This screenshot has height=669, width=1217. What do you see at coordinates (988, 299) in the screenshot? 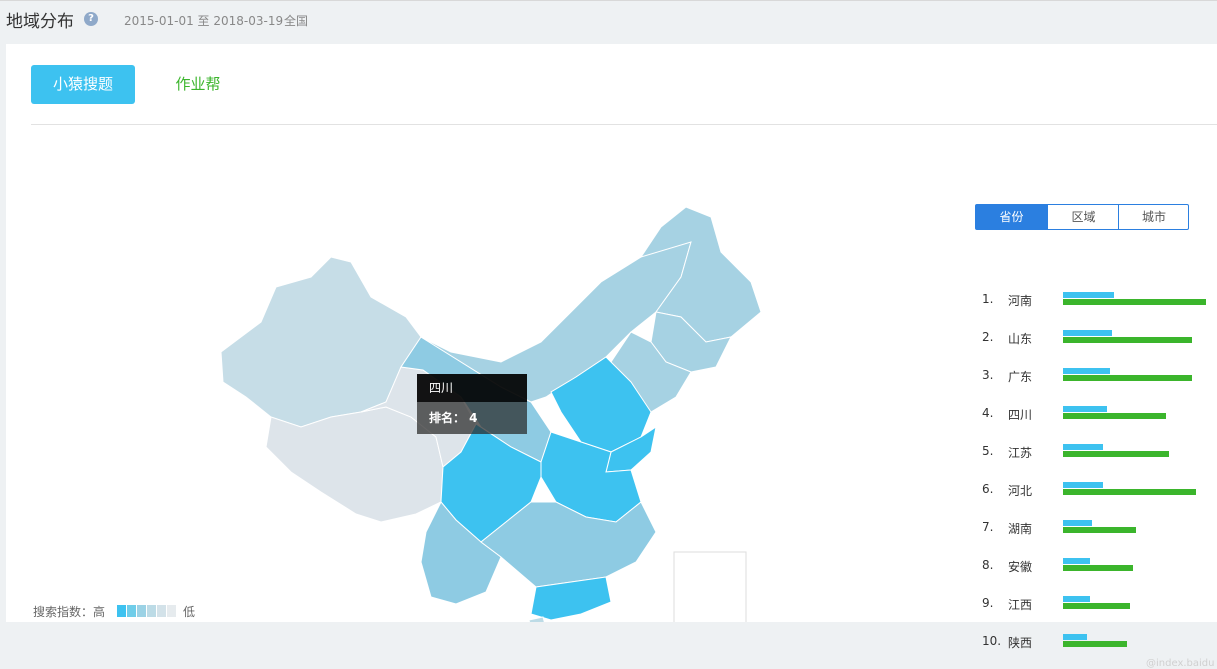
I see `rank-number: 1.` at bounding box center [988, 299].